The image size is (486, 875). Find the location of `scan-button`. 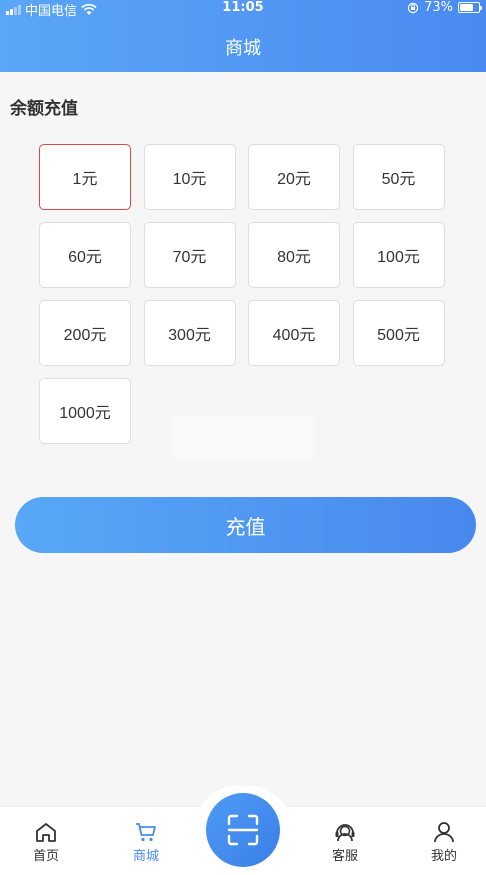

scan-button is located at coordinates (243, 830).